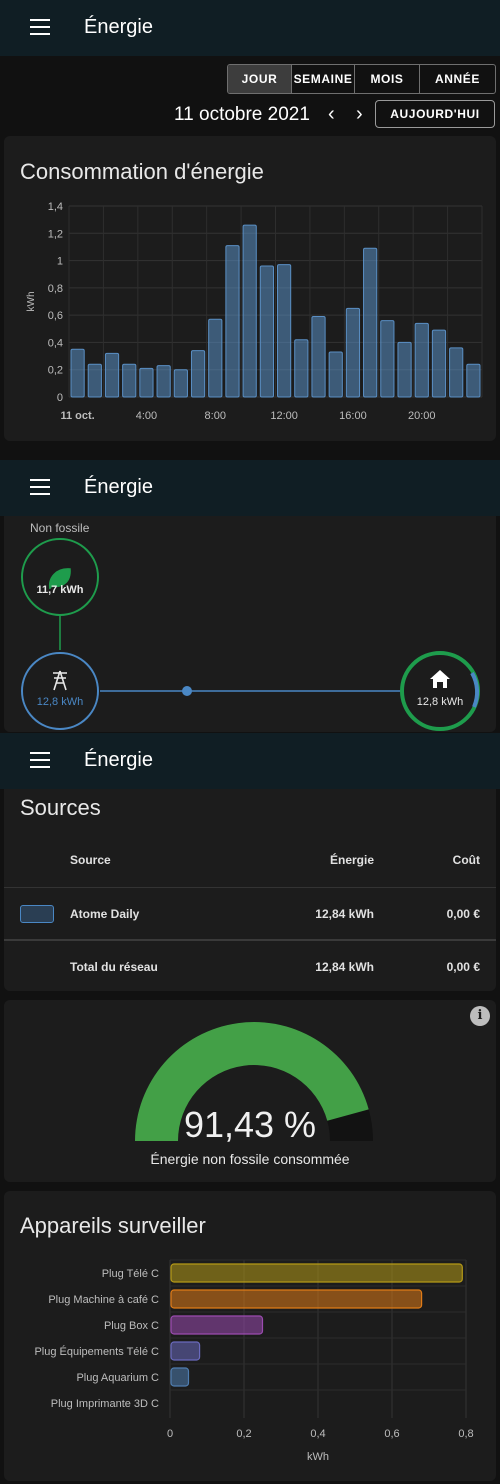 The image size is (500, 1484). Describe the element at coordinates (422, 416) in the screenshot. I see `x-tick-label: 20:00` at that location.